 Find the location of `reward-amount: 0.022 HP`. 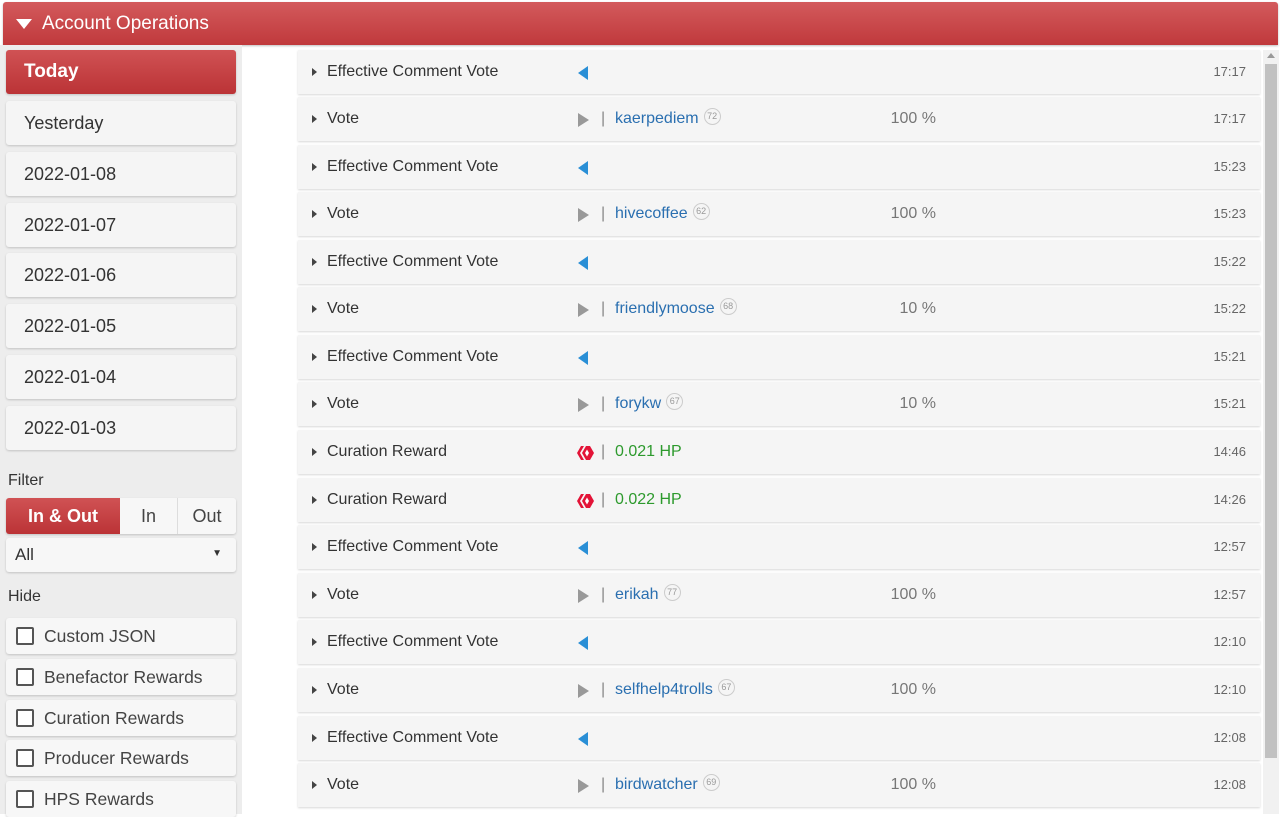

reward-amount: 0.022 HP is located at coordinates (648, 499).